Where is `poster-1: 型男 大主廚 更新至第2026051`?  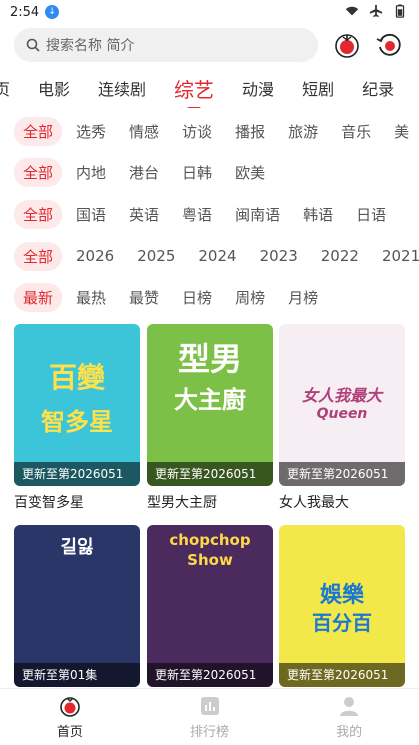
poster-1: 型男 大主廚 更新至第2026051 is located at coordinates (210, 405).